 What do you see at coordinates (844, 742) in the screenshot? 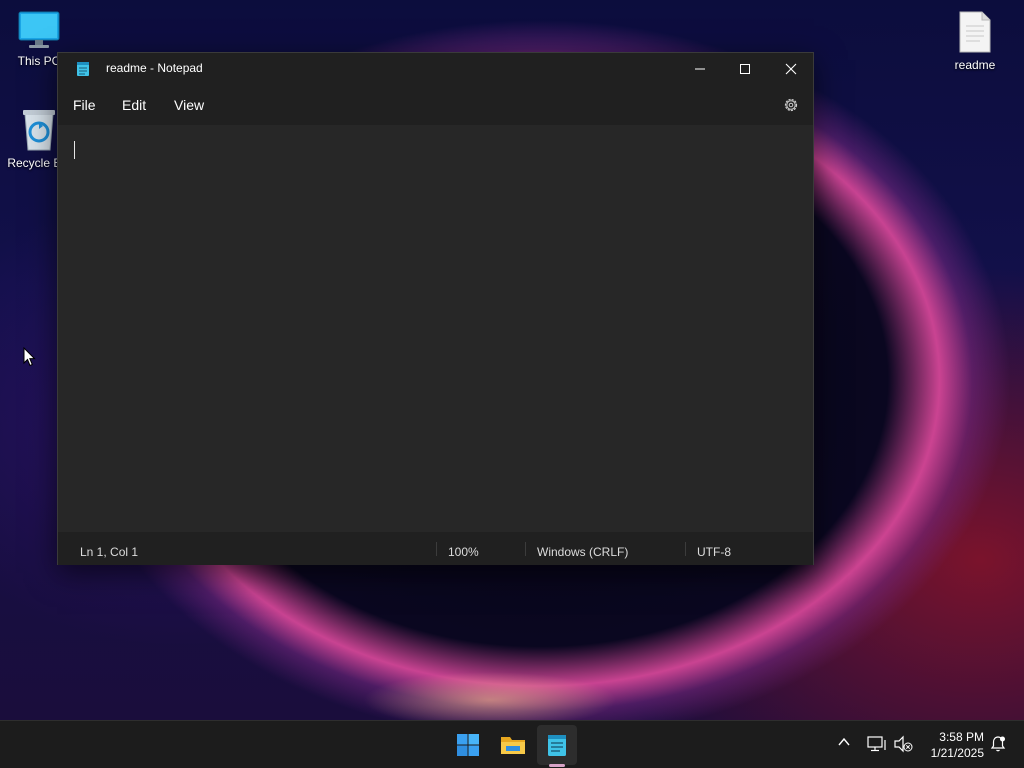
I see `chevron-up-icon` at bounding box center [844, 742].